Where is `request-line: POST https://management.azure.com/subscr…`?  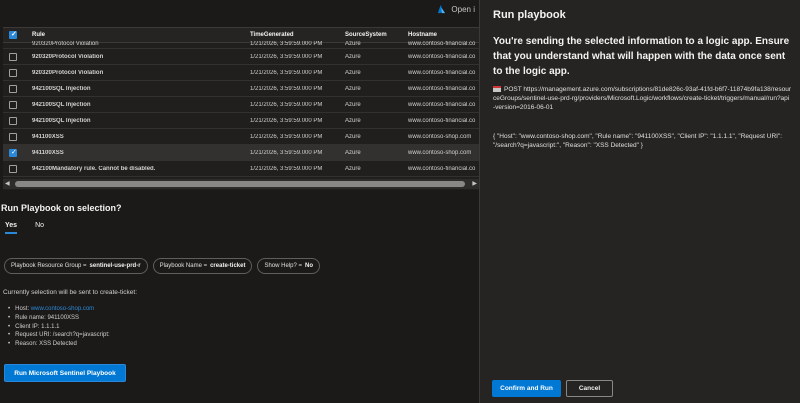 request-line: POST https://management.azure.com/subscr… is located at coordinates (642, 99).